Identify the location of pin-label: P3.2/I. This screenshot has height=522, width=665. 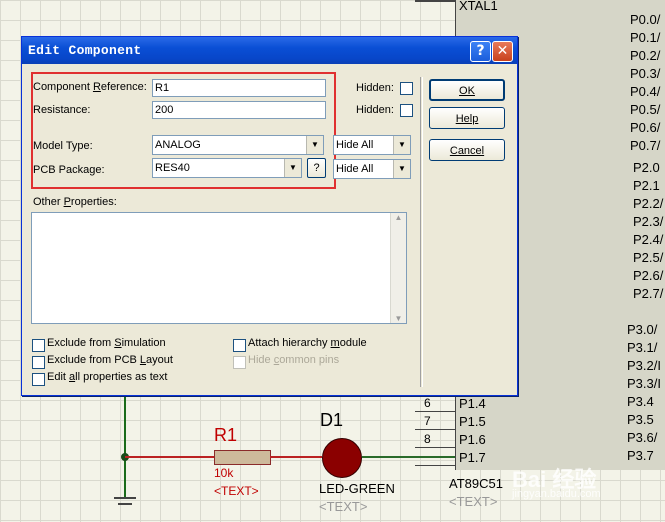
(644, 365).